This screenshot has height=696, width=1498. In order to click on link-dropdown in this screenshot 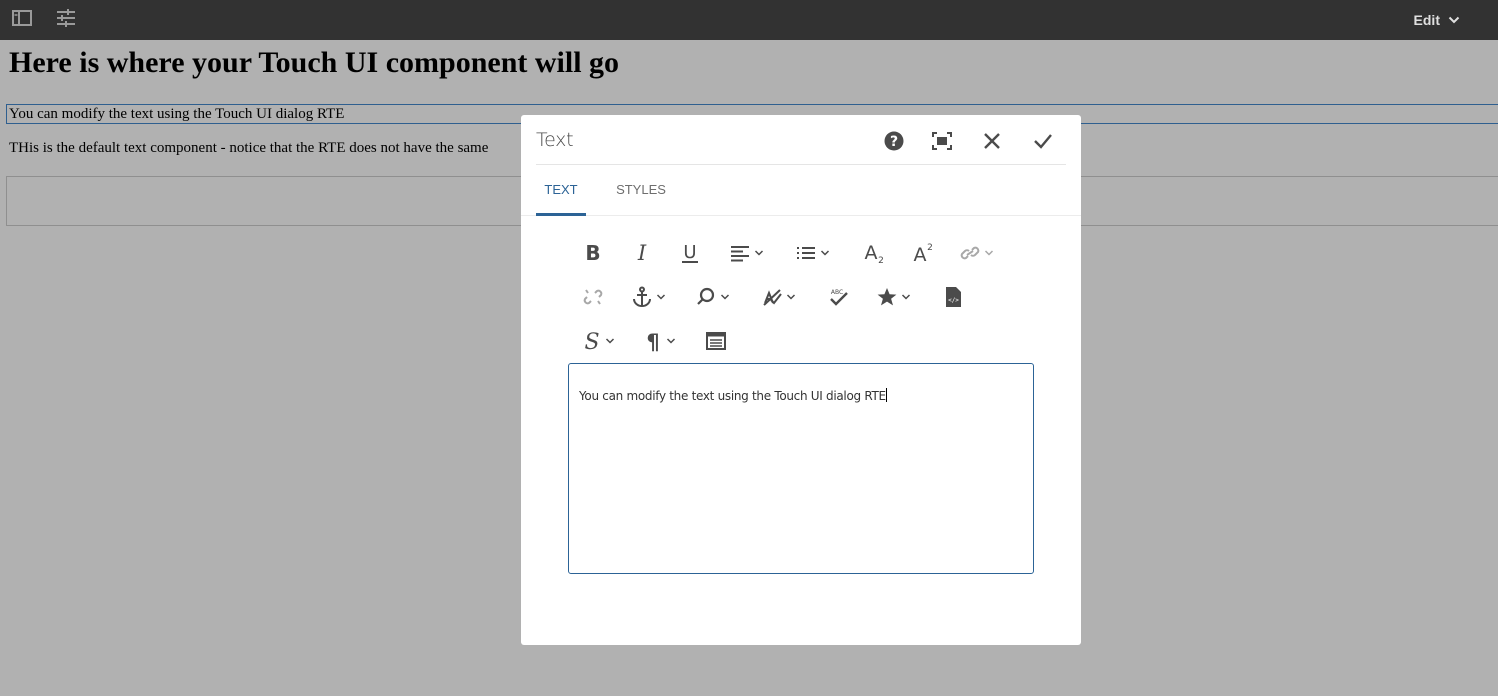, I will do `click(976, 253)`.